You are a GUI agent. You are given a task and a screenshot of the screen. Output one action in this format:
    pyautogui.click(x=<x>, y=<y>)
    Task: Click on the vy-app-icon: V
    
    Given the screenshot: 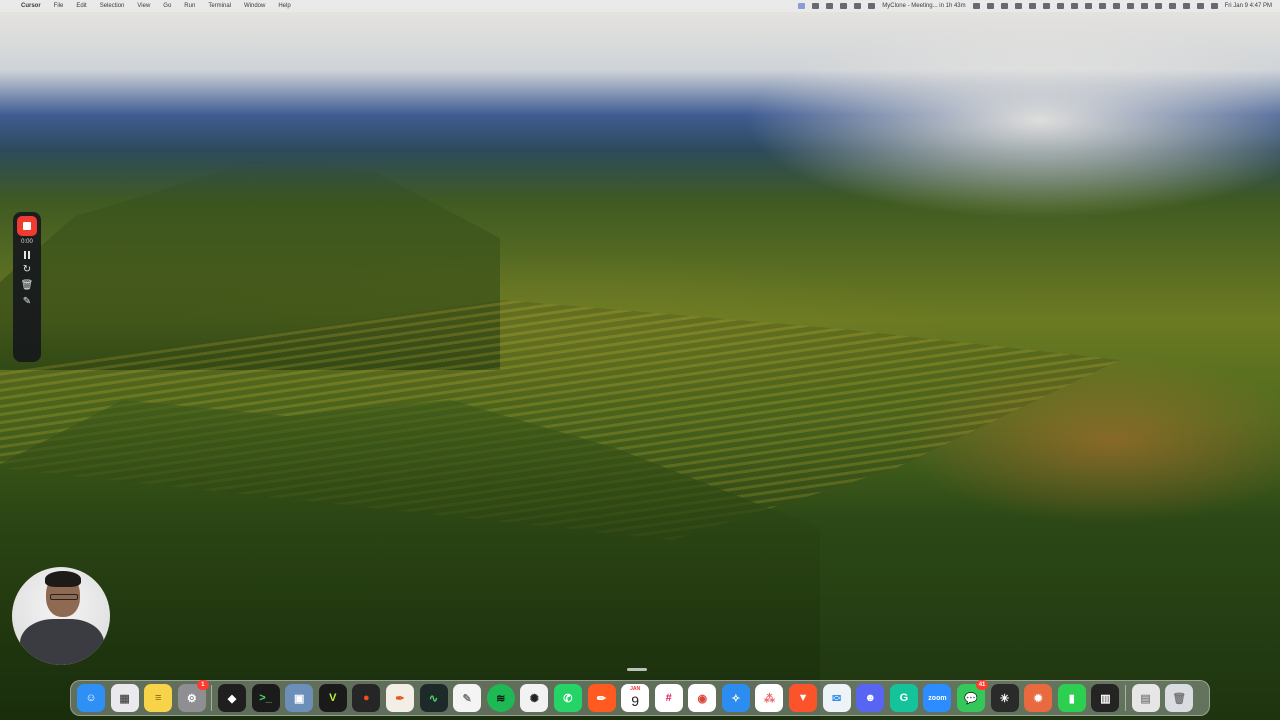 What is the action you would take?
    pyautogui.click(x=332, y=698)
    